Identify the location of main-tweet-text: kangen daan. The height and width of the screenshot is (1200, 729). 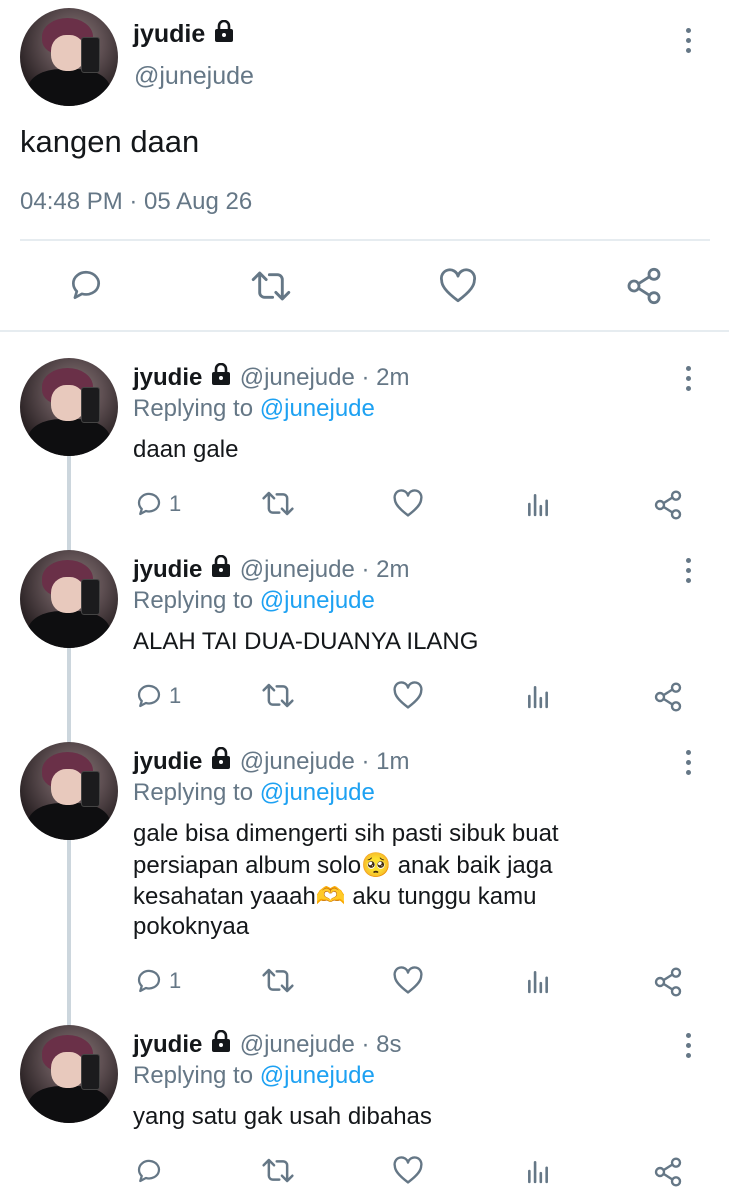
(110, 141).